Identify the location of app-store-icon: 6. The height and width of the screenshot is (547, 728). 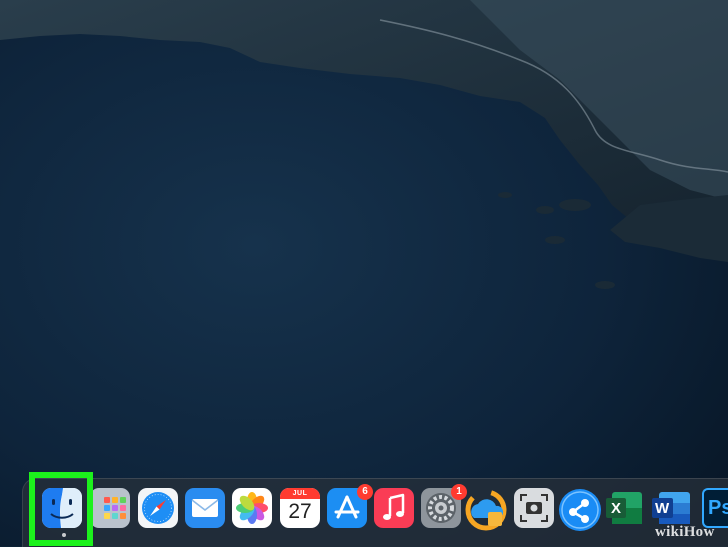
(350, 506).